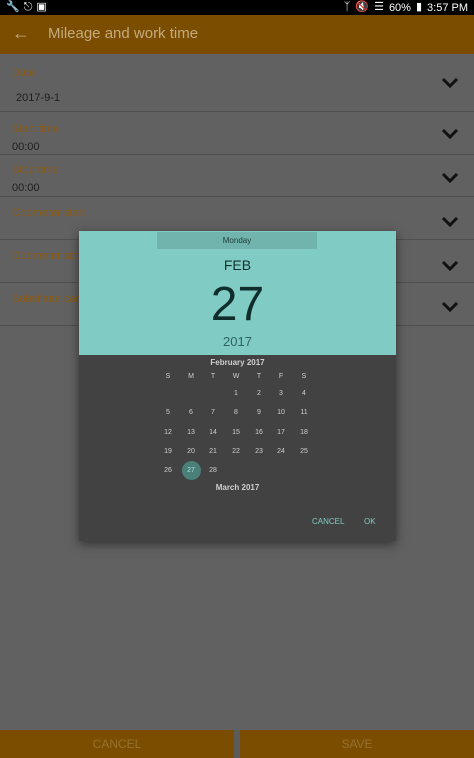  Describe the element at coordinates (370, 521) in the screenshot. I see `dialog-ok-button: OK` at that location.